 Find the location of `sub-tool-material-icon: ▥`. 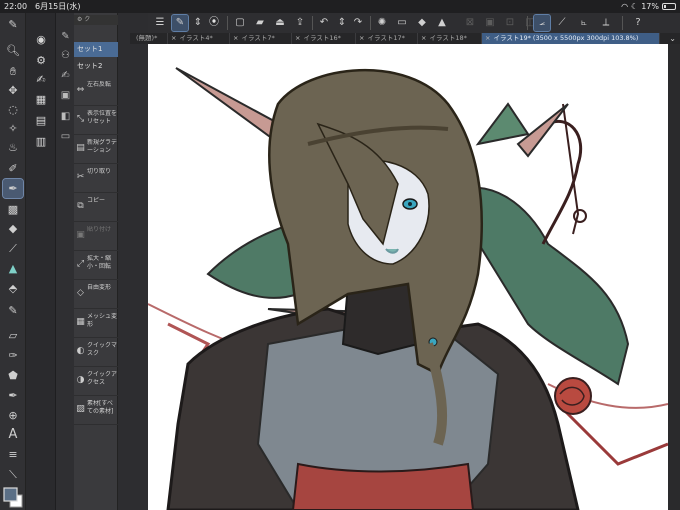

sub-tool-material-icon: ▥ is located at coordinates (41, 142).